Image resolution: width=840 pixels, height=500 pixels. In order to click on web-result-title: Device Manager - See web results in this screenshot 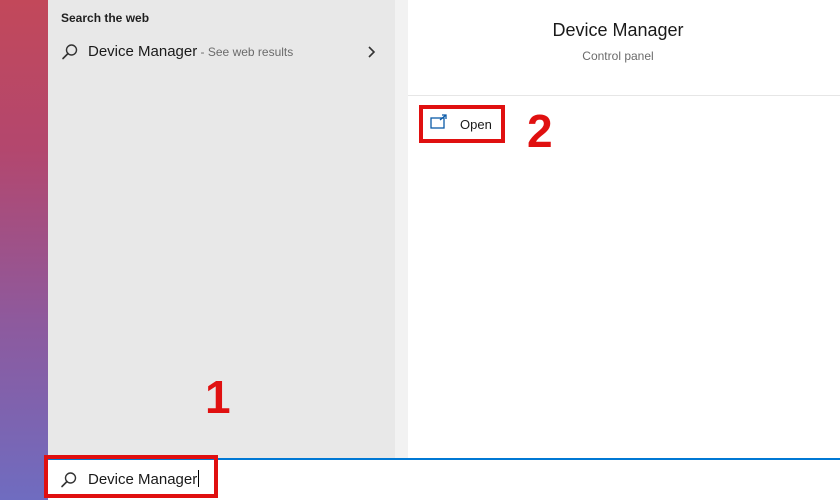, I will do `click(190, 51)`.